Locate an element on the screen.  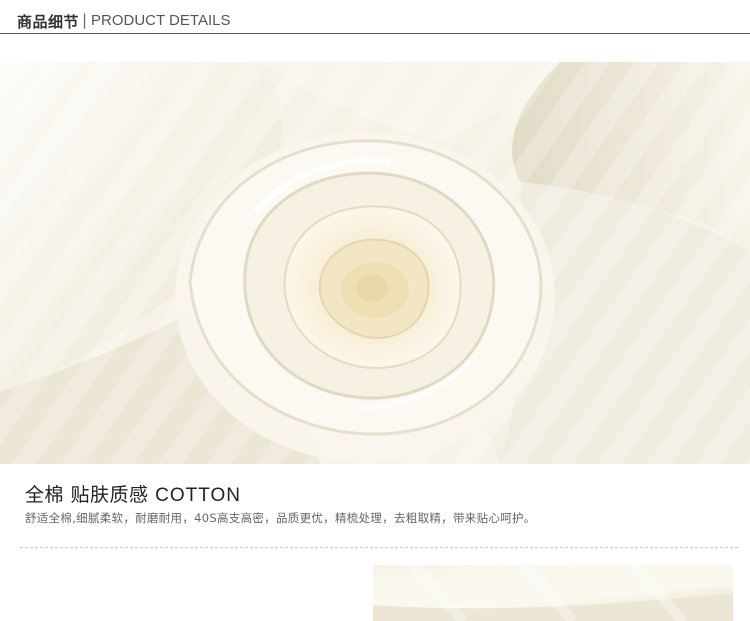
feature-title: 全棉 贴肤质感 COTTON is located at coordinates (133, 493).